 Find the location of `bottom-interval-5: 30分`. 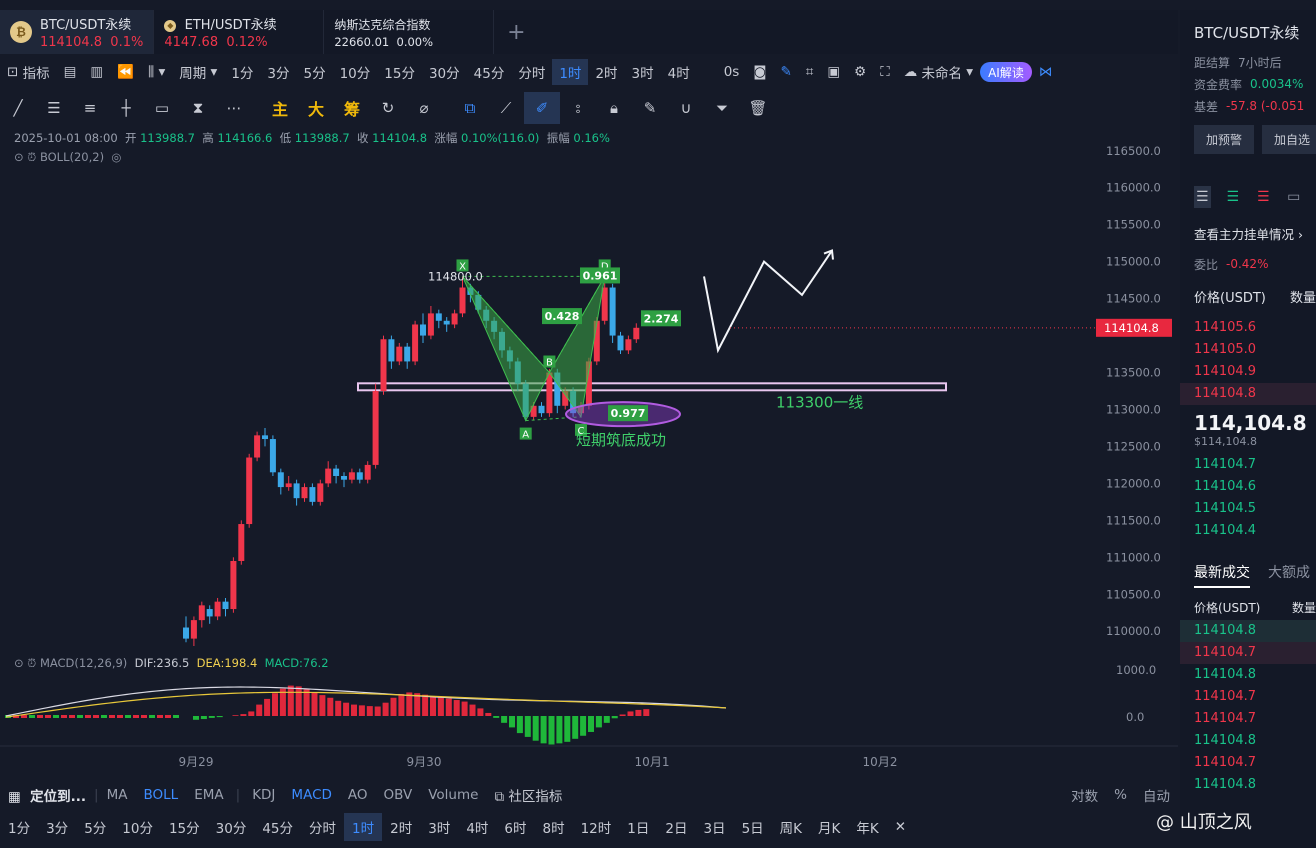

bottom-interval-5: 30分 is located at coordinates (231, 827).